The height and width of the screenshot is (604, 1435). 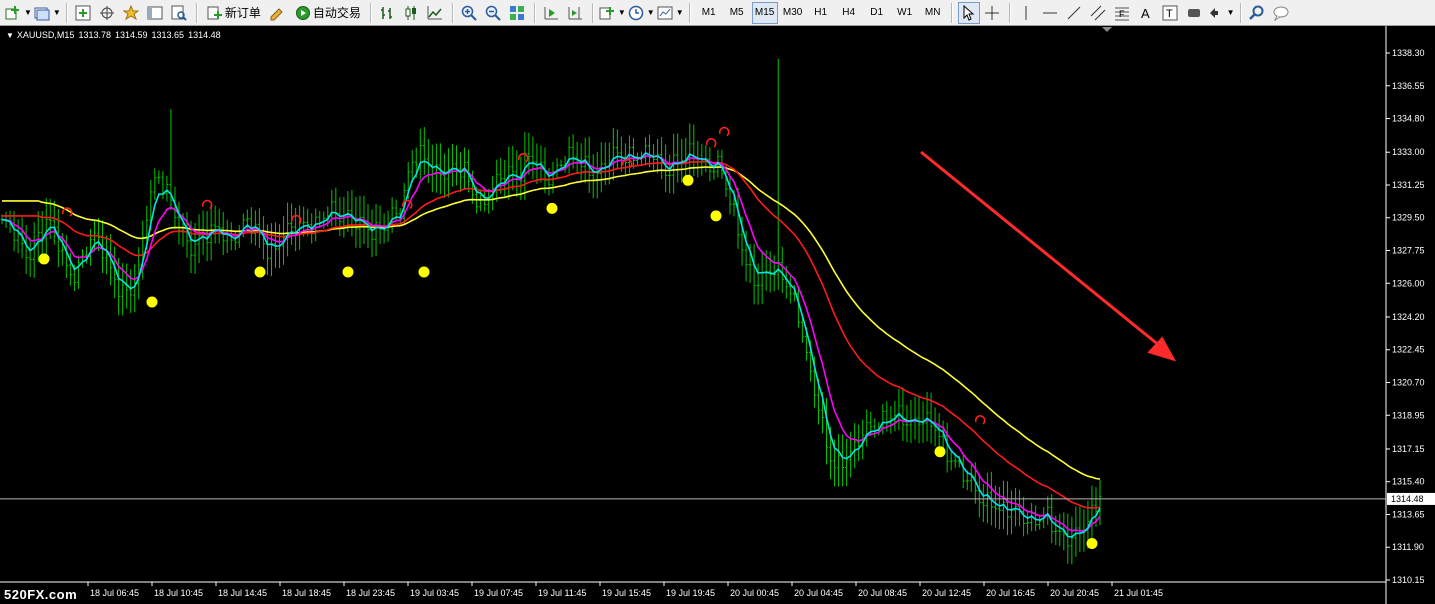 I want to click on channel-icon, so click(x=1098, y=13).